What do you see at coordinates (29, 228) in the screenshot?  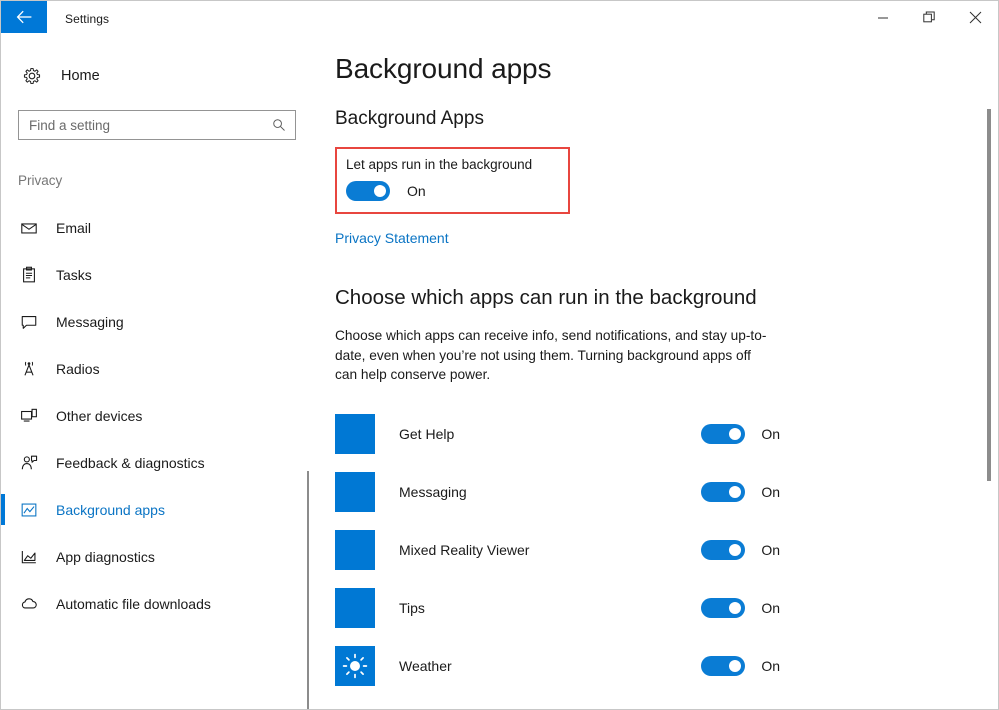 I see `envelope-icon` at bounding box center [29, 228].